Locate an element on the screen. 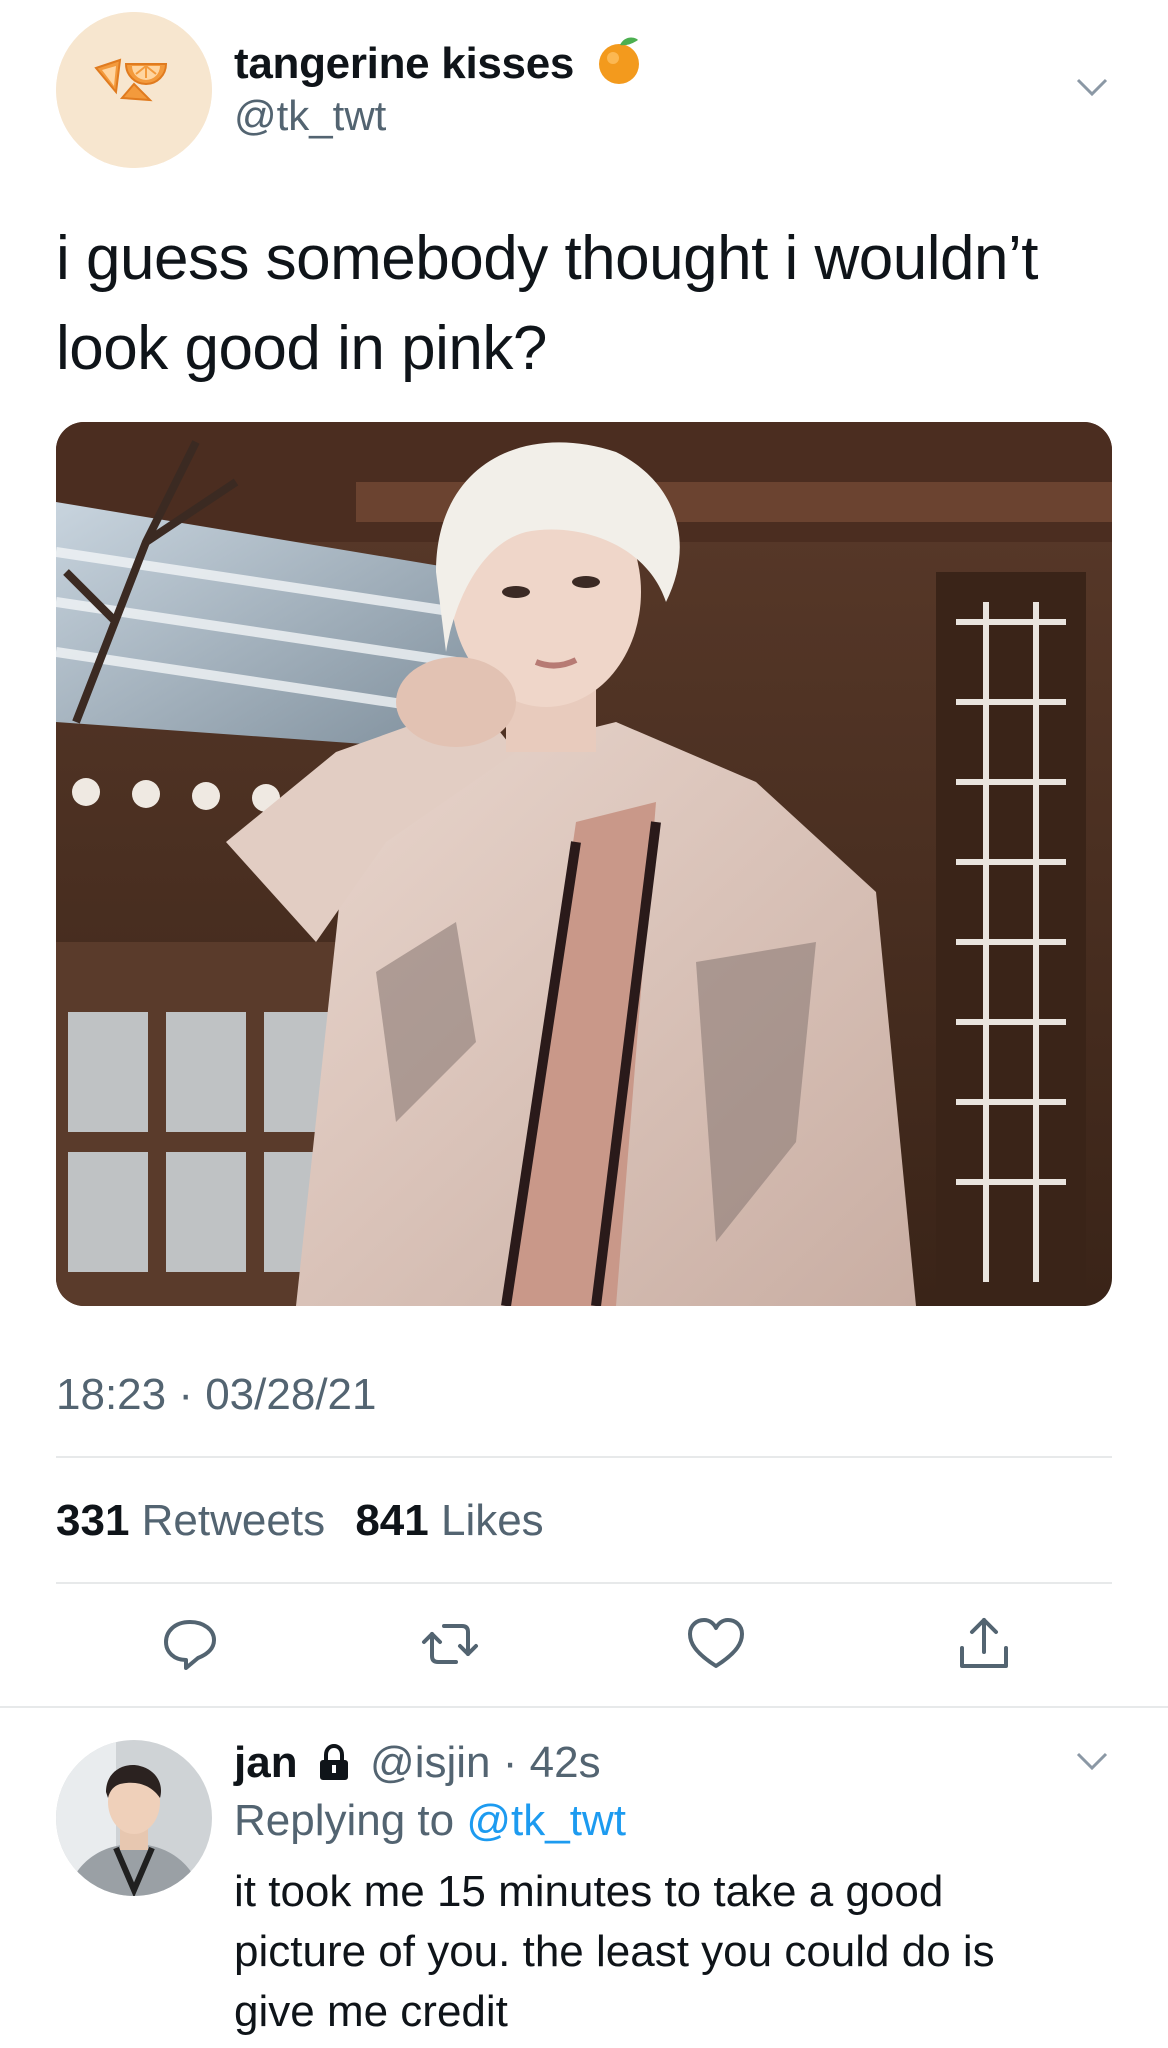 The height and width of the screenshot is (2048, 1168). share-icon is located at coordinates (984, 1644).